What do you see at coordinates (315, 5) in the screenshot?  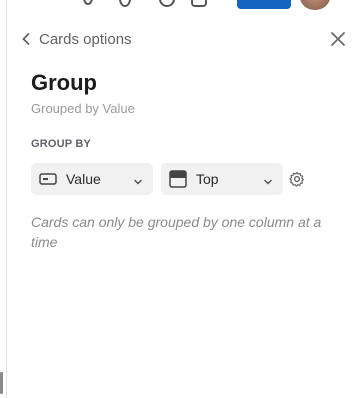 I see `avatar` at bounding box center [315, 5].